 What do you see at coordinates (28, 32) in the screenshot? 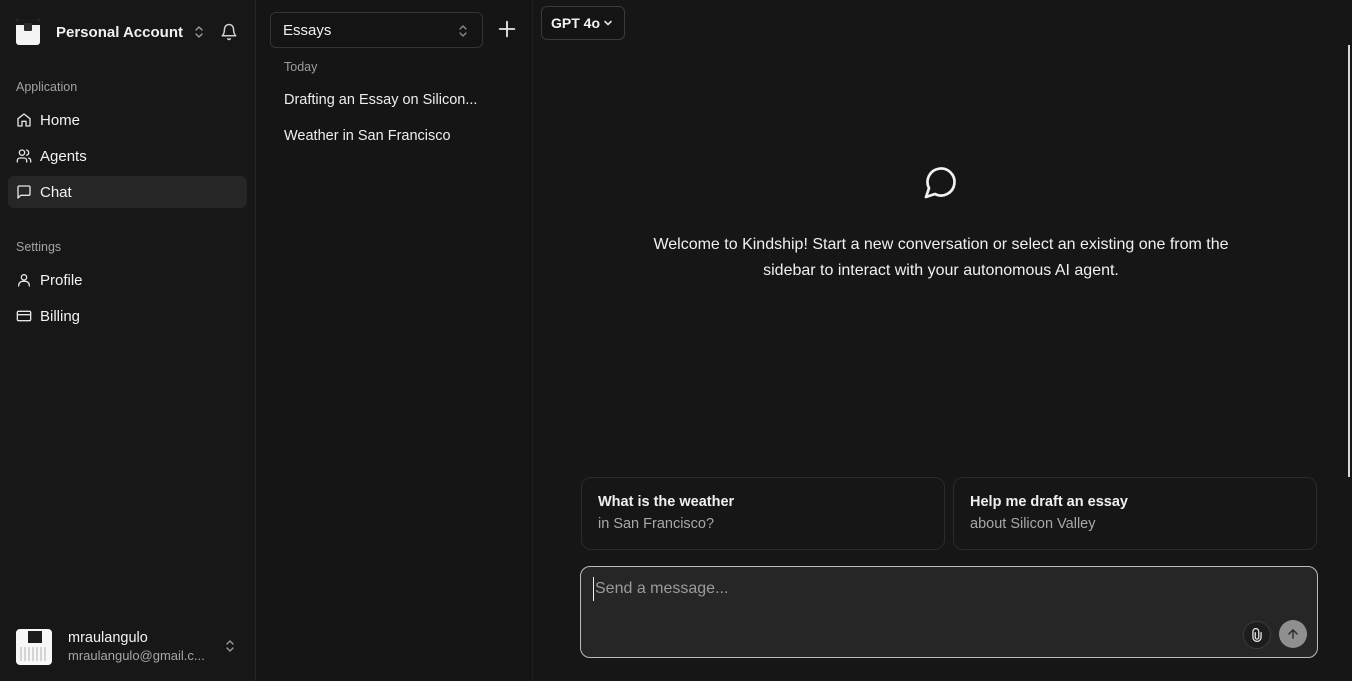
I see `account-logo` at bounding box center [28, 32].